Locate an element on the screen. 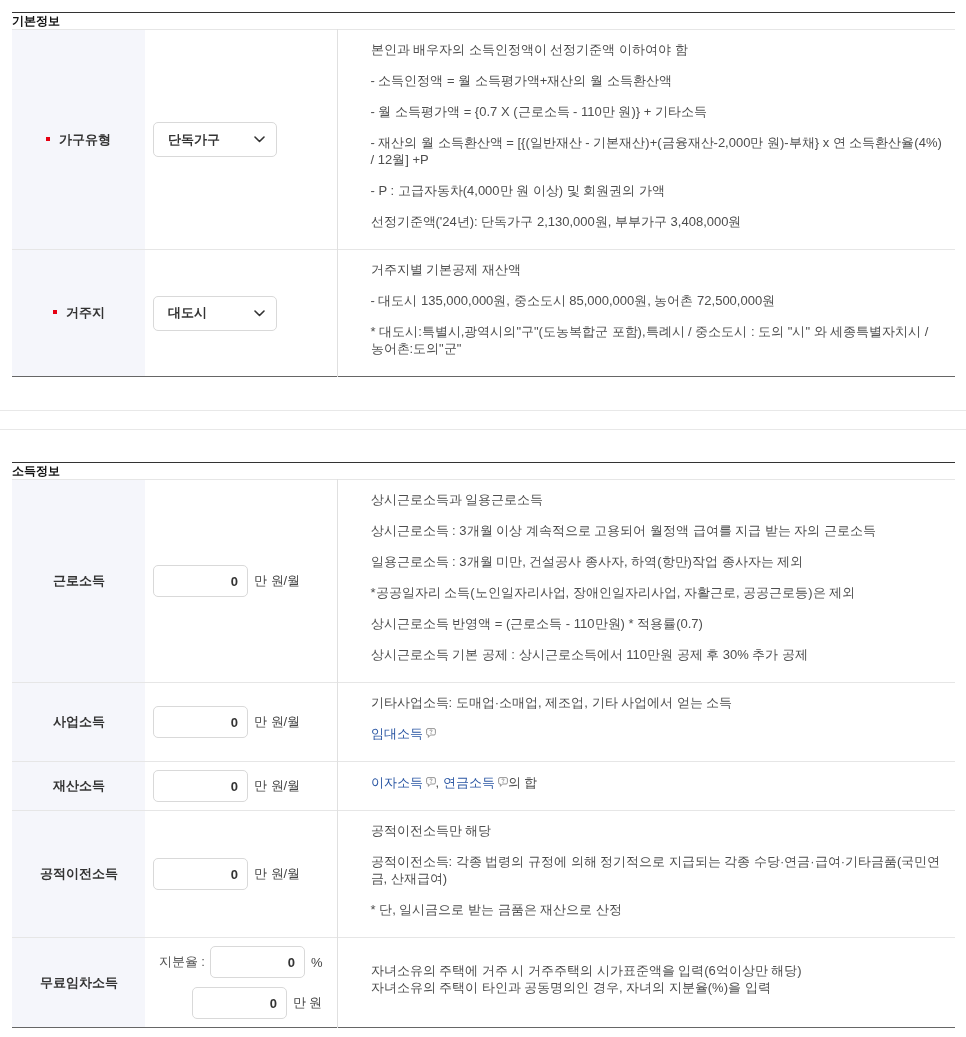  description-text: - P : 고급자동차(4,000만 원 이상) 및 회원권의 가액 is located at coordinates (518, 190).